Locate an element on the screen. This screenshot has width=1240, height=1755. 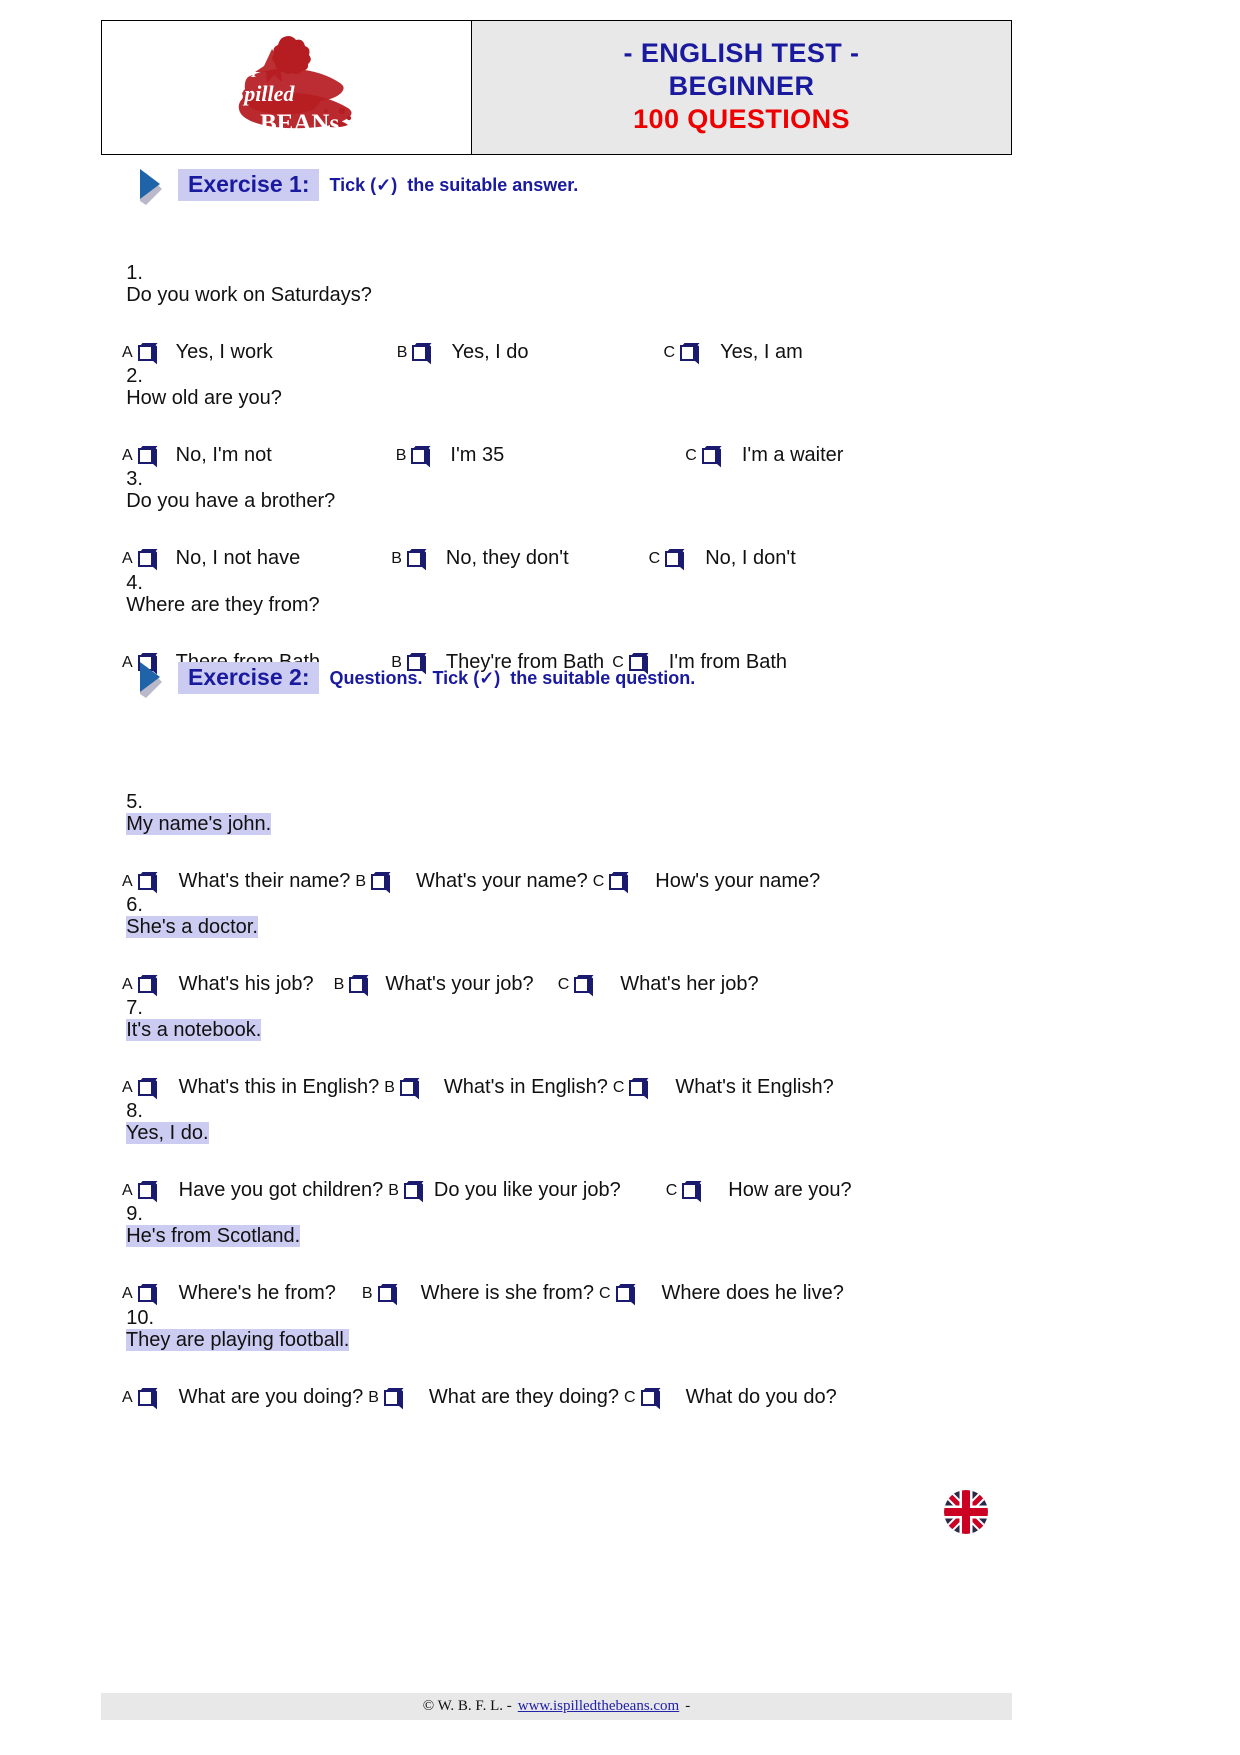
question-text-8: Yes, I do. is located at coordinates (167, 1133).